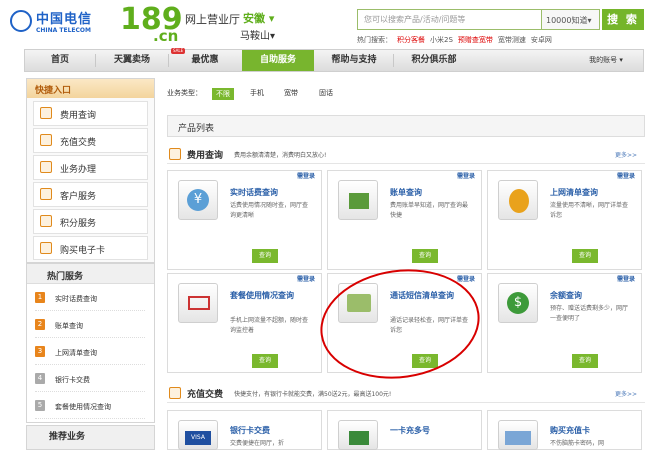 This screenshot has height=450, width=663. I want to click on card-title: 购买充值卡, so click(570, 430).